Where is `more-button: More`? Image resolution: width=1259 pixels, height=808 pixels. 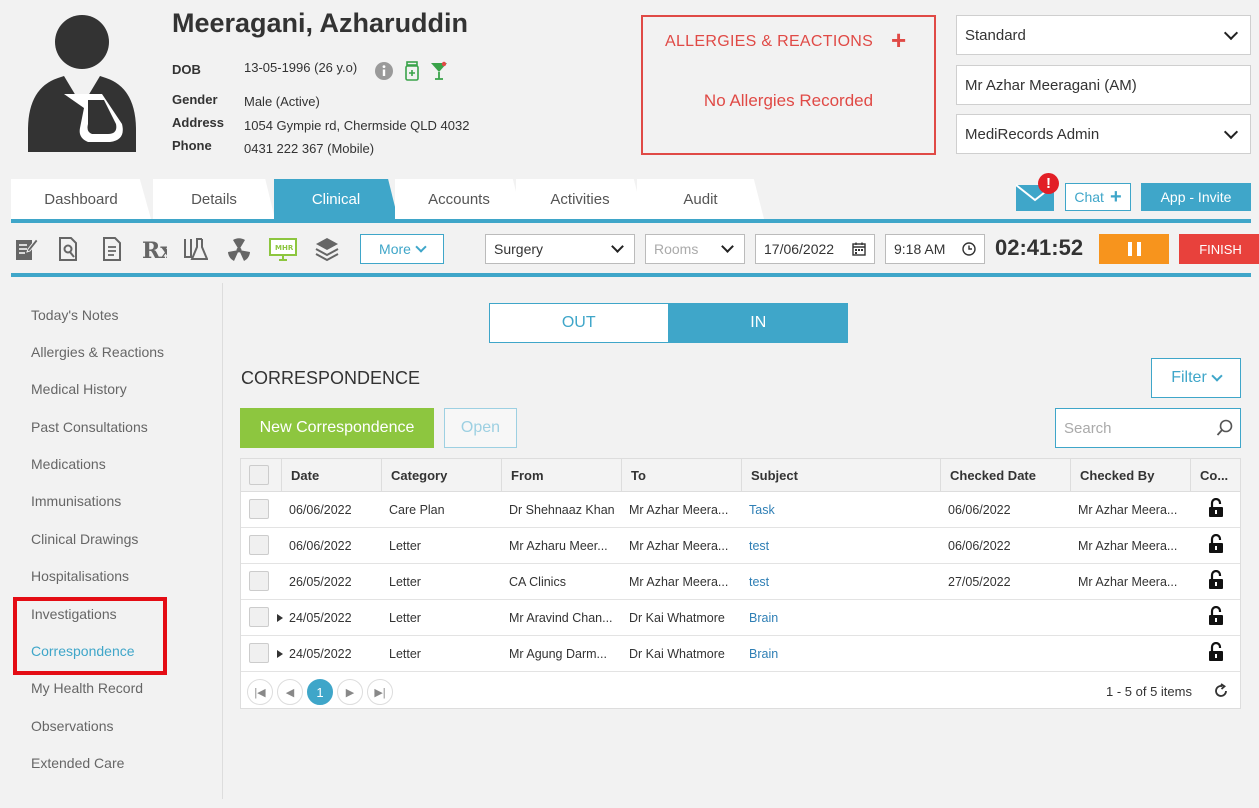 more-button: More is located at coordinates (402, 249).